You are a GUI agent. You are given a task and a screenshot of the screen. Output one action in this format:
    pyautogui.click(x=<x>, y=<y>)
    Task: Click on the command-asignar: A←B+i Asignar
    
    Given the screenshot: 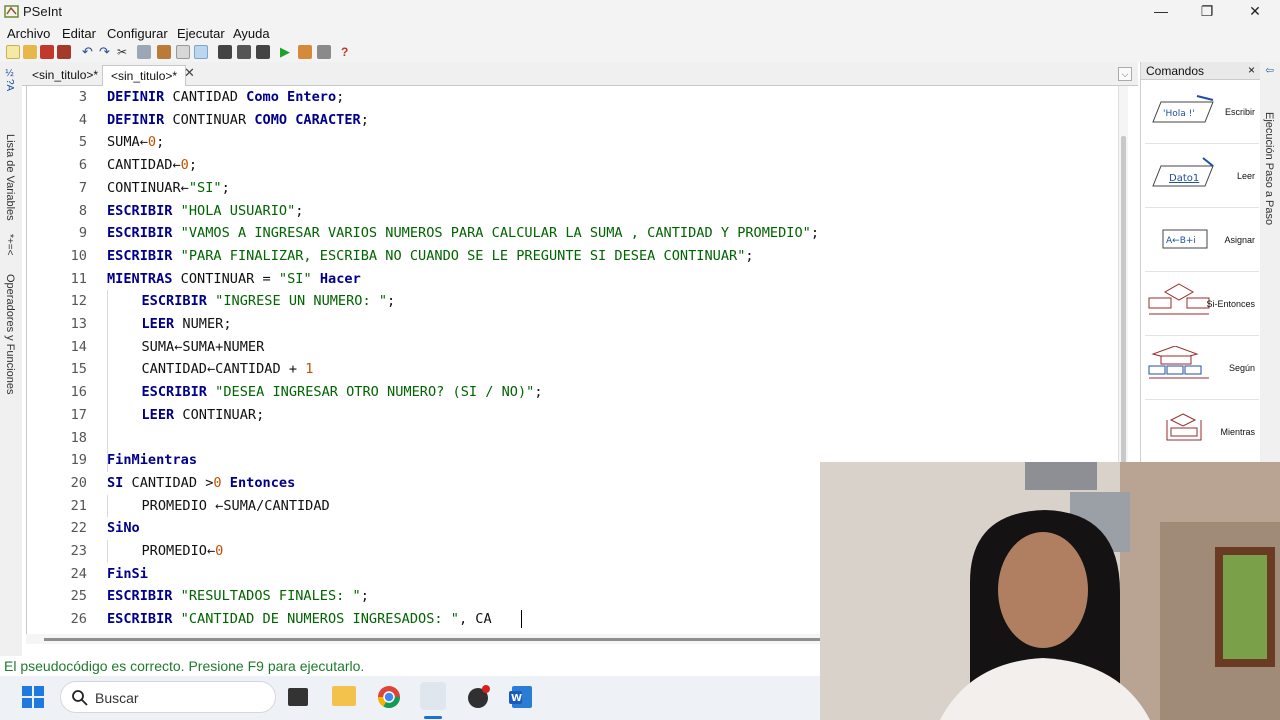 What is the action you would take?
    pyautogui.click(x=1202, y=241)
    